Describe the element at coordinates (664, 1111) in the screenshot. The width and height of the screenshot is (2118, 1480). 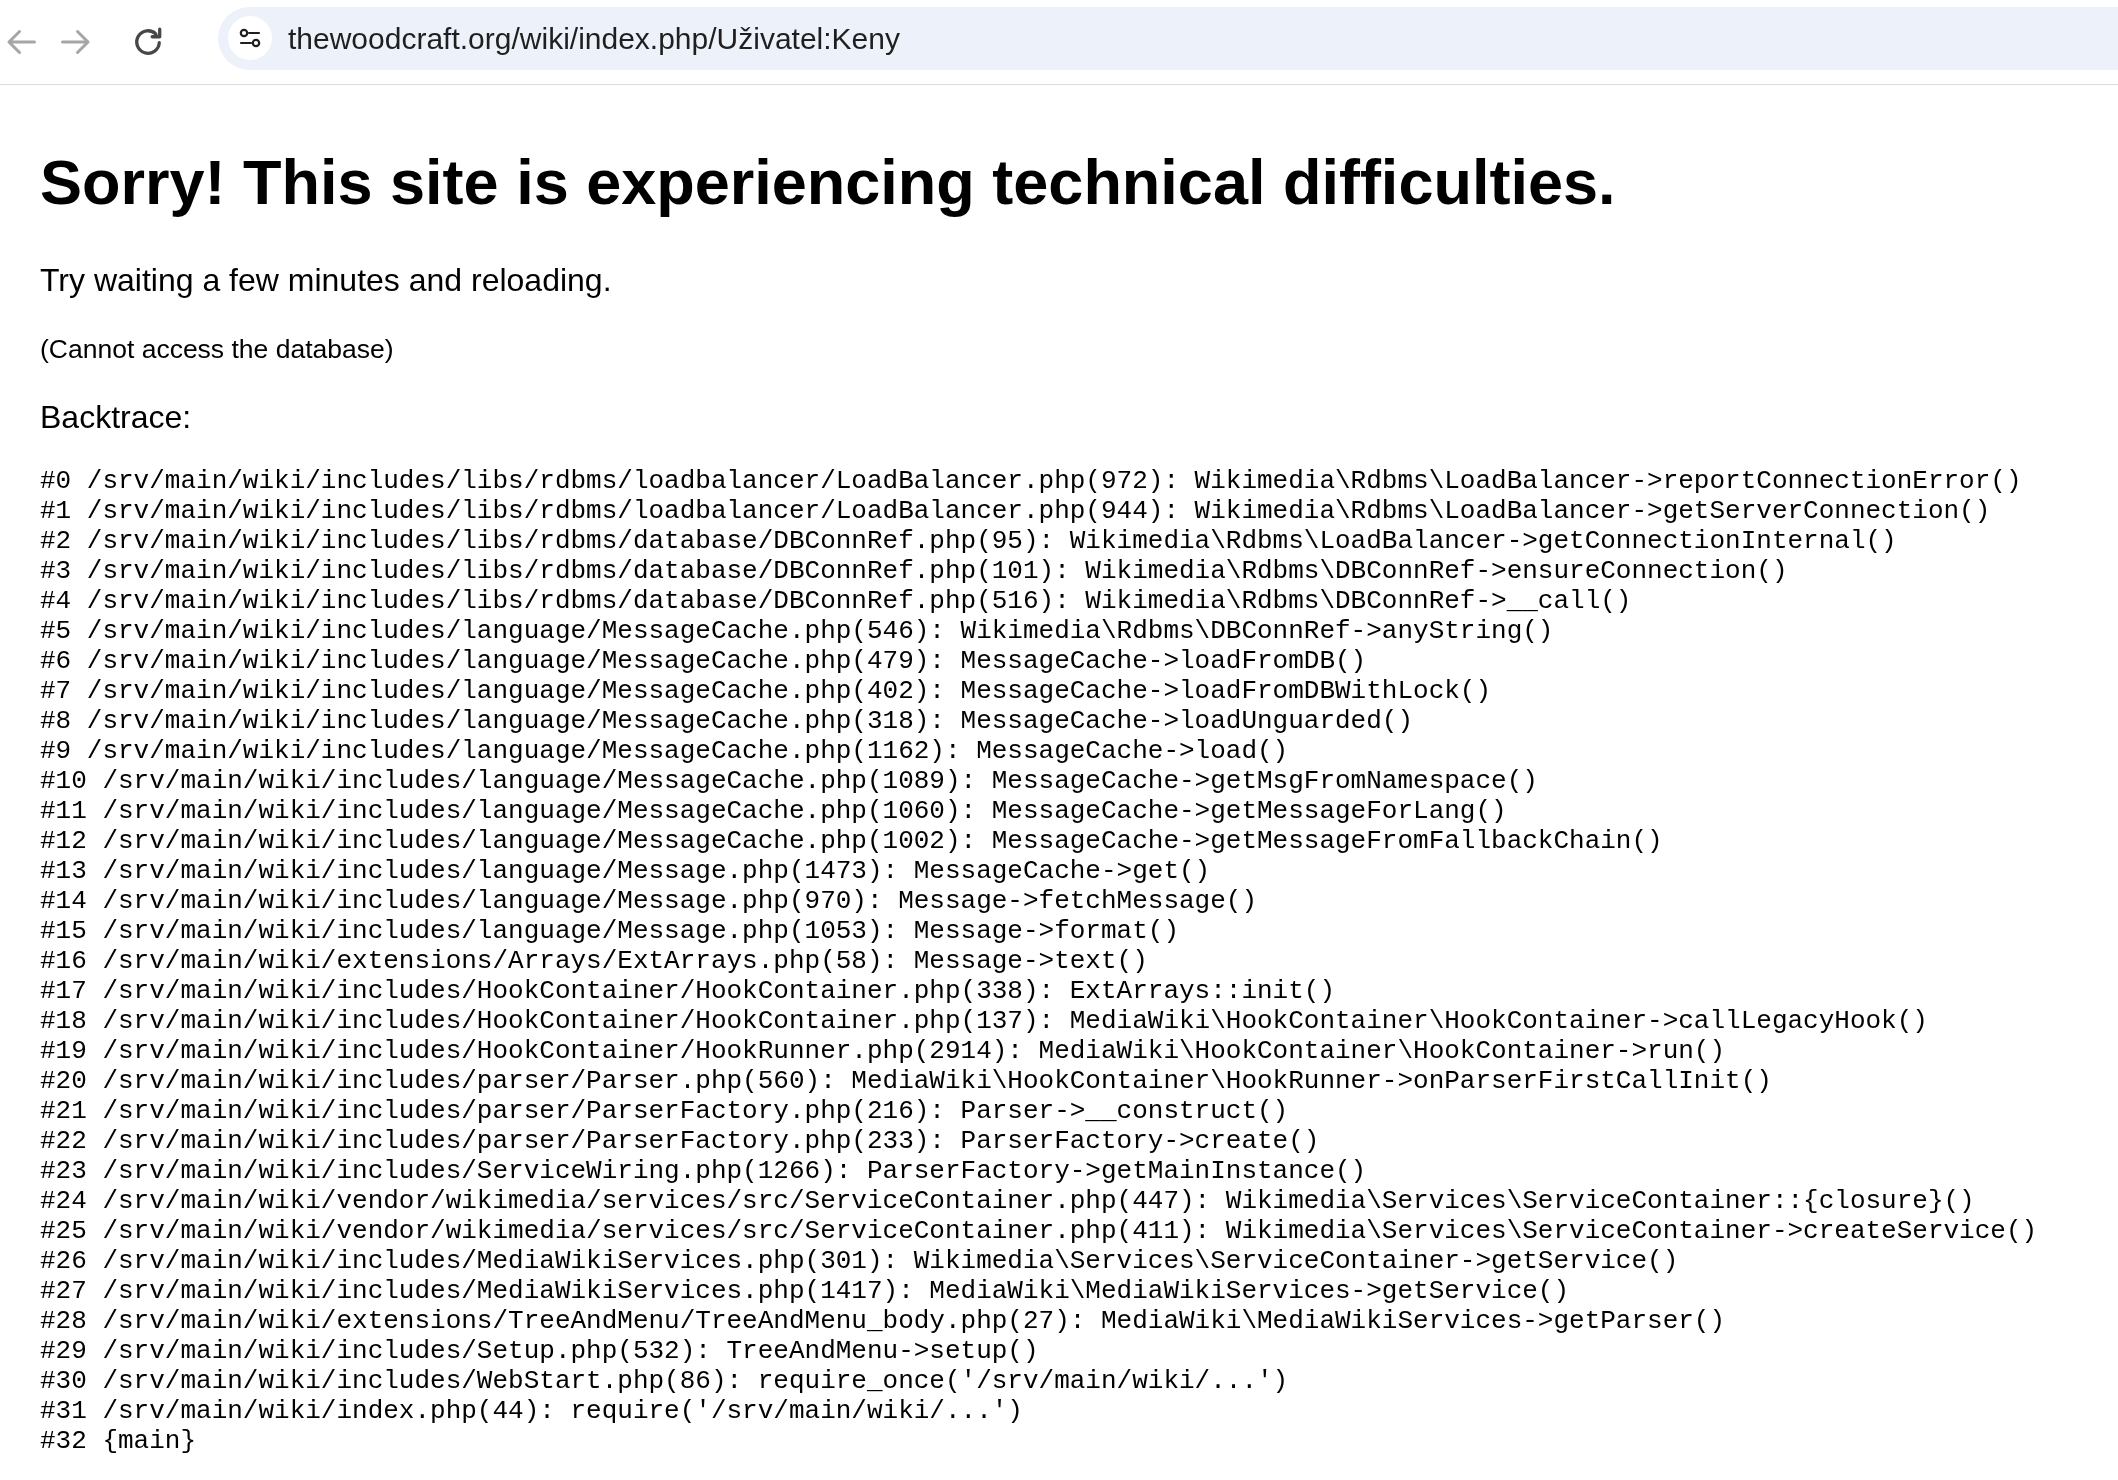
I see `backtrace-line: #21 /srv/main/wiki/includes/parser/ParserFactory.php(216): Parser->__construct()` at that location.